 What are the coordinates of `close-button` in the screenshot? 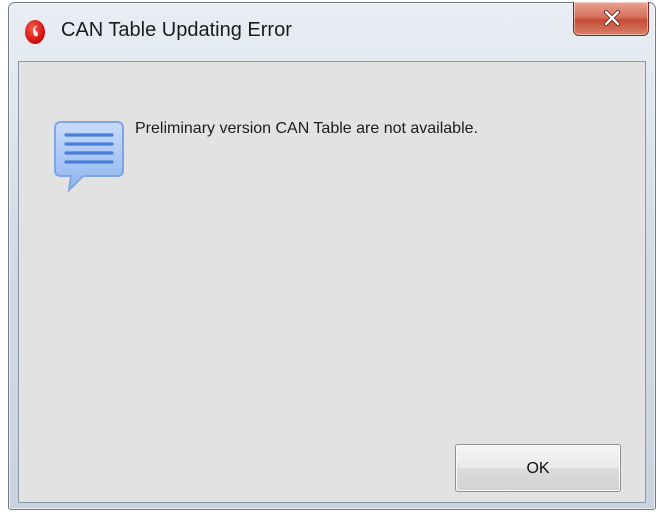 It's located at (611, 19).